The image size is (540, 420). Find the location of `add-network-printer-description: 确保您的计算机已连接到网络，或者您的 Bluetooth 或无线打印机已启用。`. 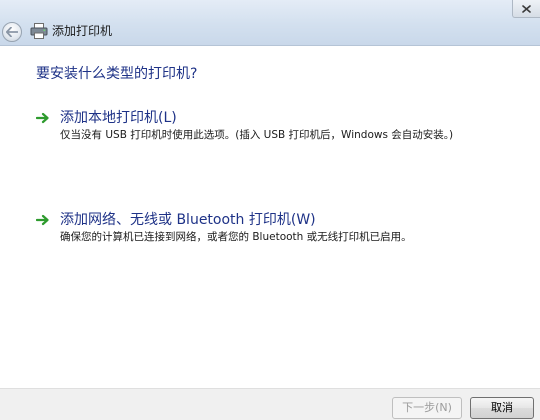

add-network-printer-description: 确保您的计算机已连接到网络，或者您的 Bluetooth 或无线打印机已启用。 is located at coordinates (236, 237).